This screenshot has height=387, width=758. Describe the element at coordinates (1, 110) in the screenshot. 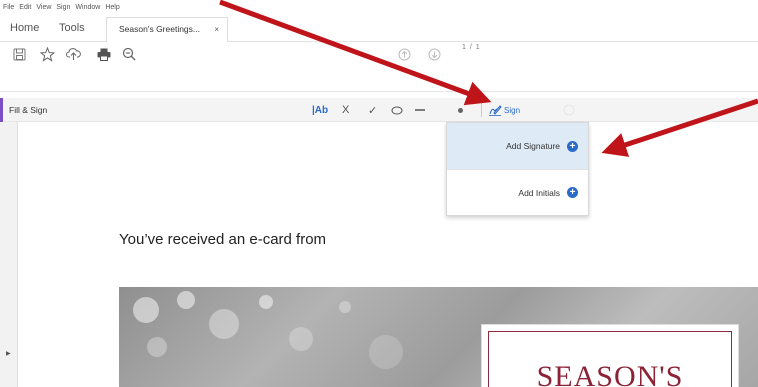

I see `fill-sign-accent-bar` at that location.